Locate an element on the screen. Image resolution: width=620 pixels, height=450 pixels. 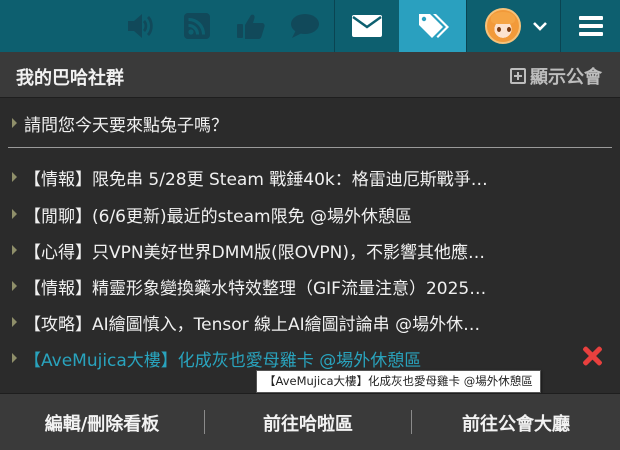
chevron-down-icon is located at coordinates (540, 26).